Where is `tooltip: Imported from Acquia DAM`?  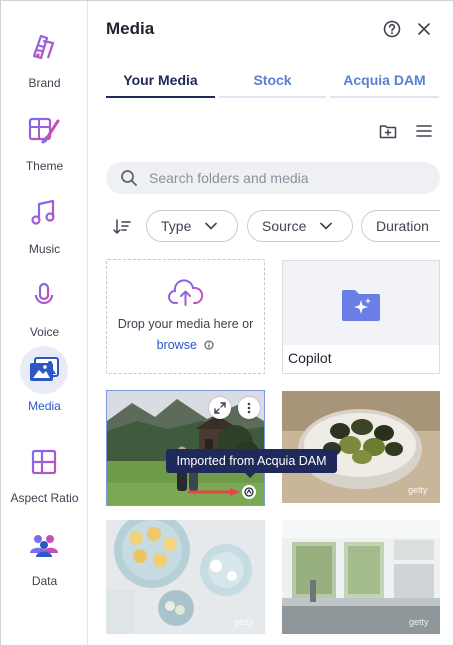 tooltip: Imported from Acquia DAM is located at coordinates (251, 463).